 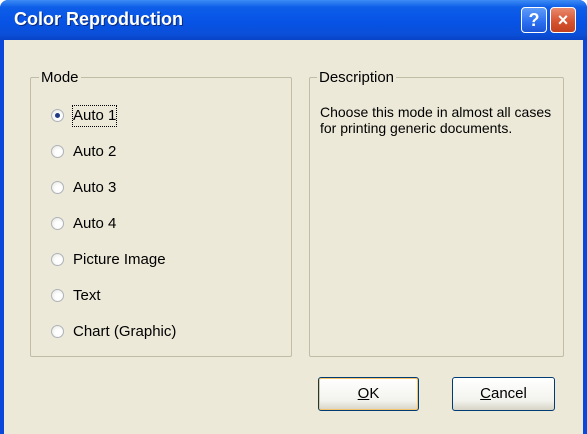 I want to click on ok-mnemonic: O, so click(x=363, y=393).